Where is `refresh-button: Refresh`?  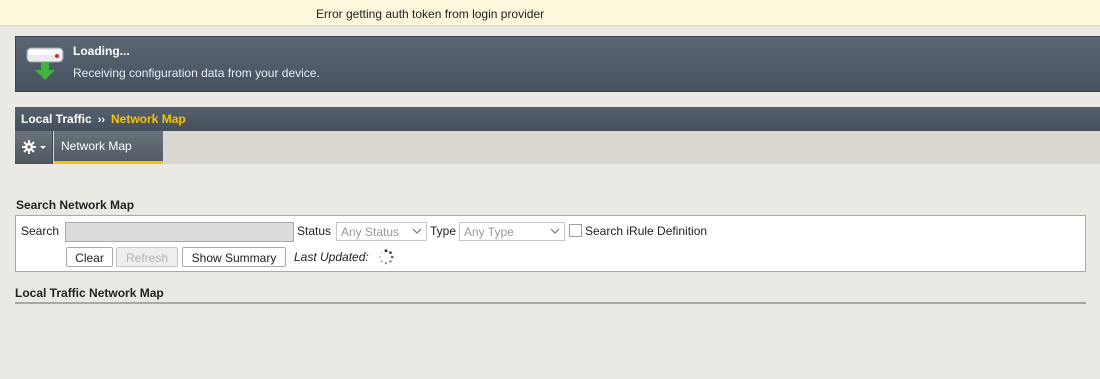 refresh-button: Refresh is located at coordinates (147, 257).